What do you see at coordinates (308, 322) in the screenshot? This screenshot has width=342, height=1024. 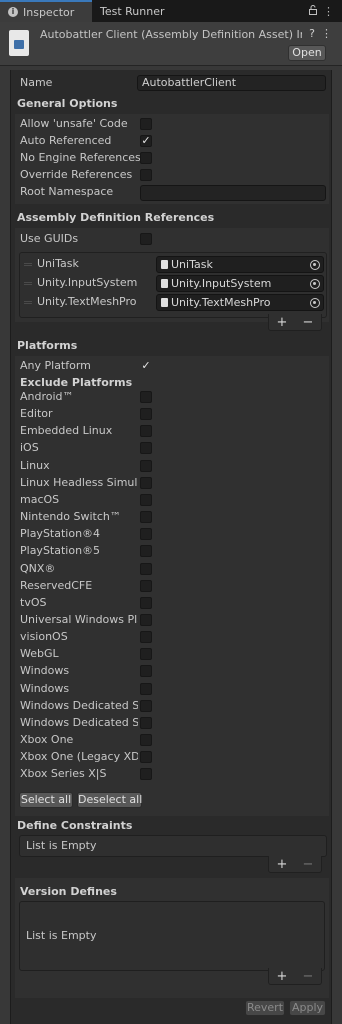 I see `remove-reference-button: −` at bounding box center [308, 322].